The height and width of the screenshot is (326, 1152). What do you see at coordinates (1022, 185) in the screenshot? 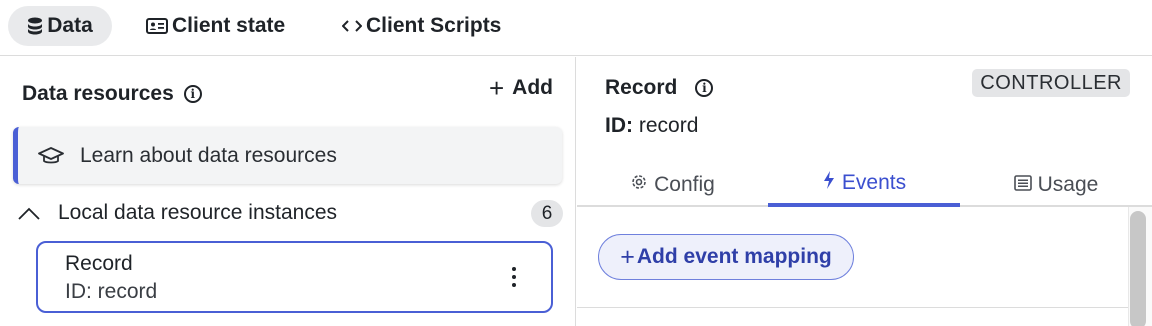
I see `list-icon` at bounding box center [1022, 185].